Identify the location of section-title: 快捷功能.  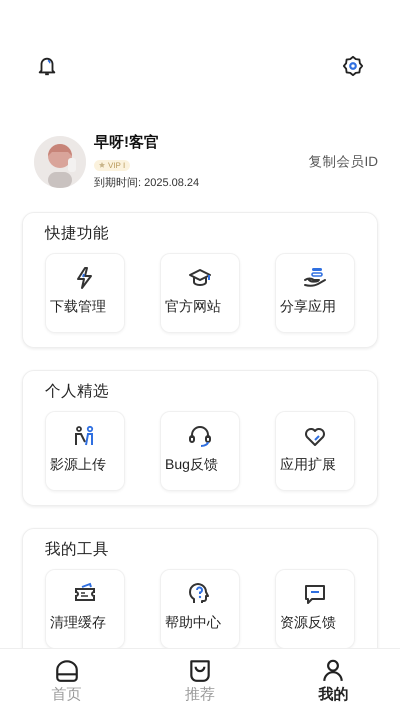
(77, 234).